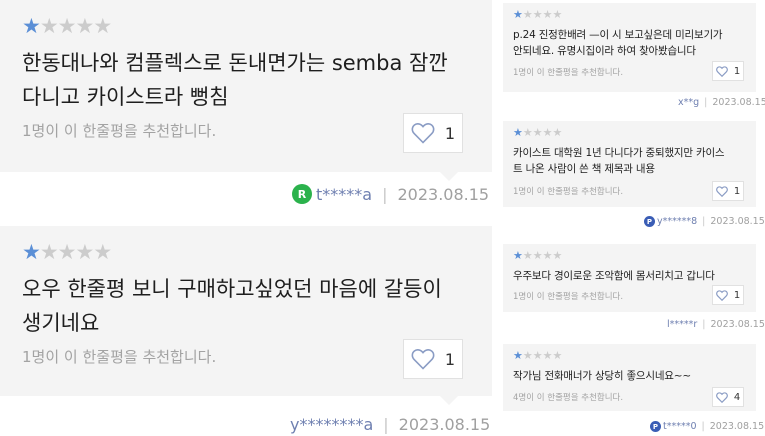 The height and width of the screenshot is (436, 765). Describe the element at coordinates (331, 424) in the screenshot. I see `reviewer-name: y********a` at that location.